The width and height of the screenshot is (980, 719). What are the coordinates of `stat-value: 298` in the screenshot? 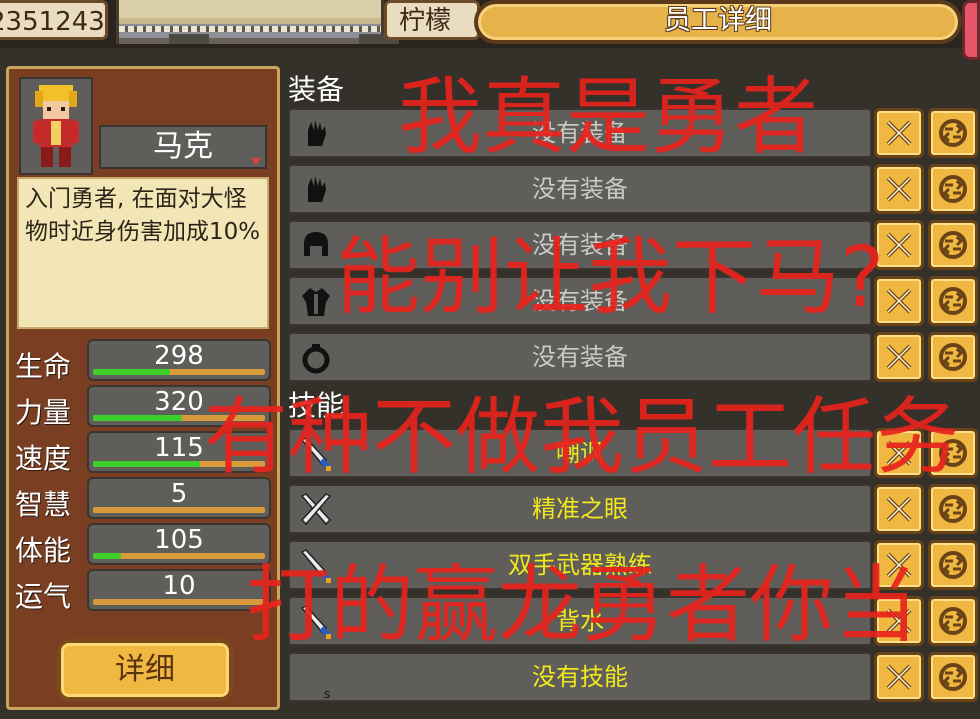 It's located at (179, 356).